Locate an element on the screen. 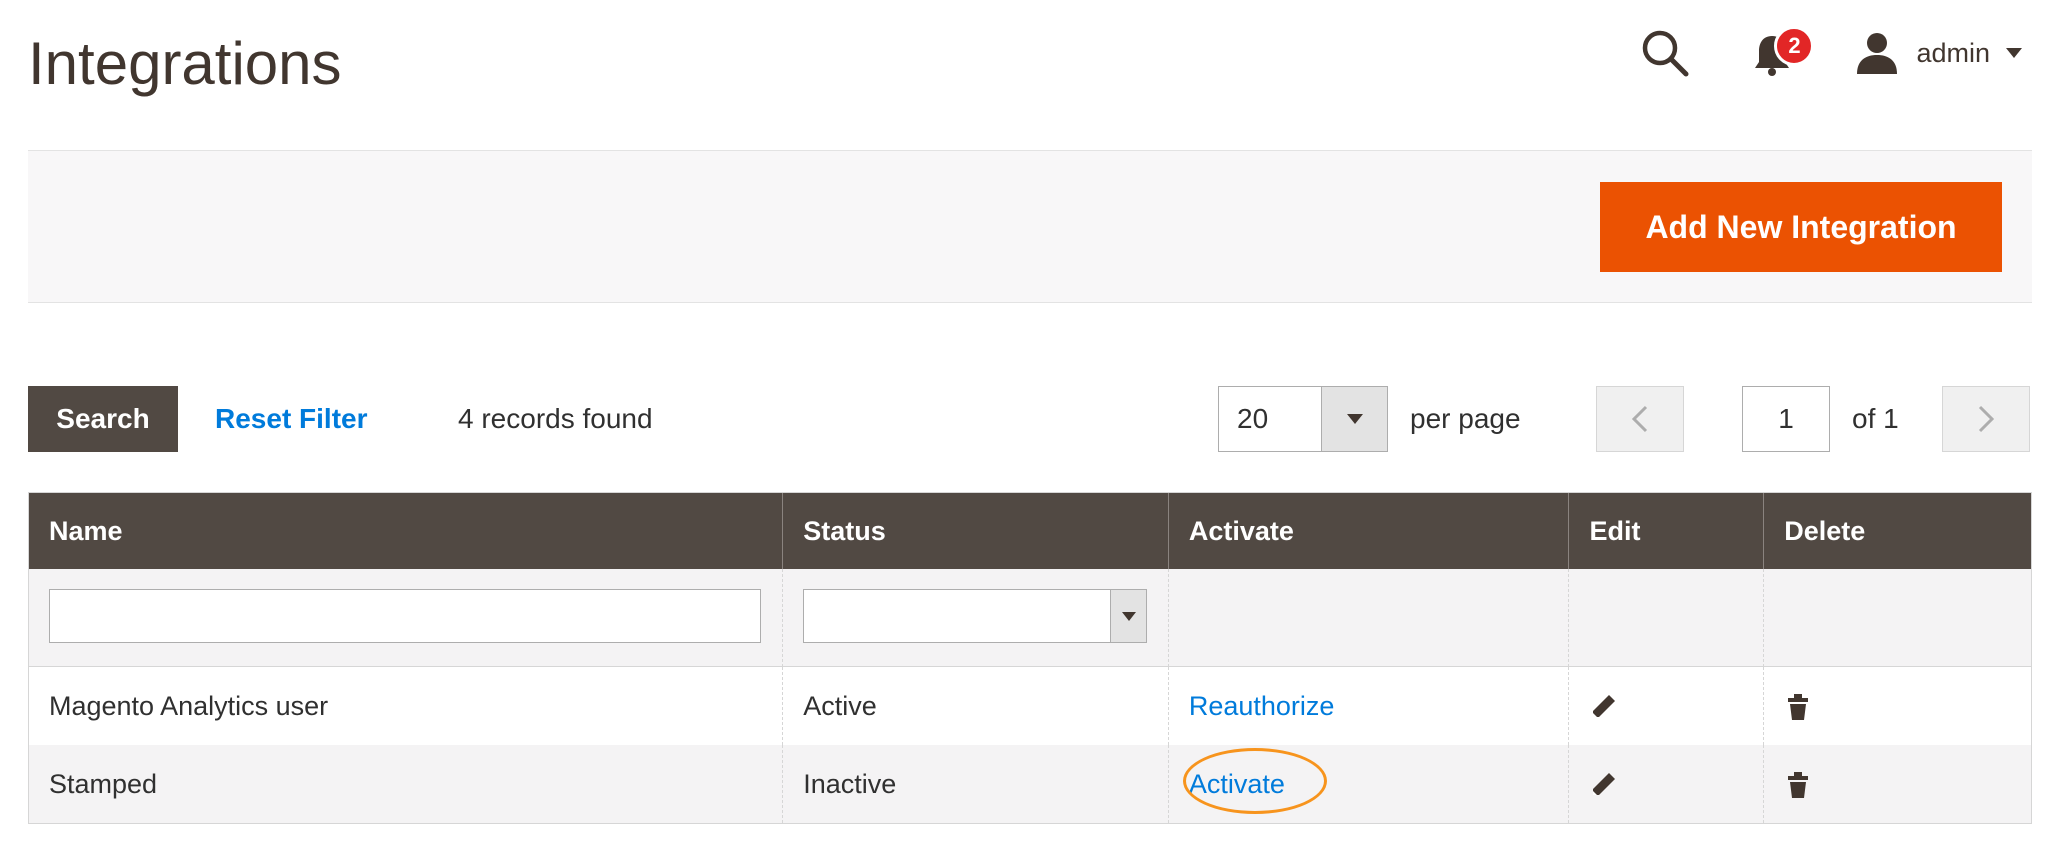  previous-page-button is located at coordinates (1640, 419).